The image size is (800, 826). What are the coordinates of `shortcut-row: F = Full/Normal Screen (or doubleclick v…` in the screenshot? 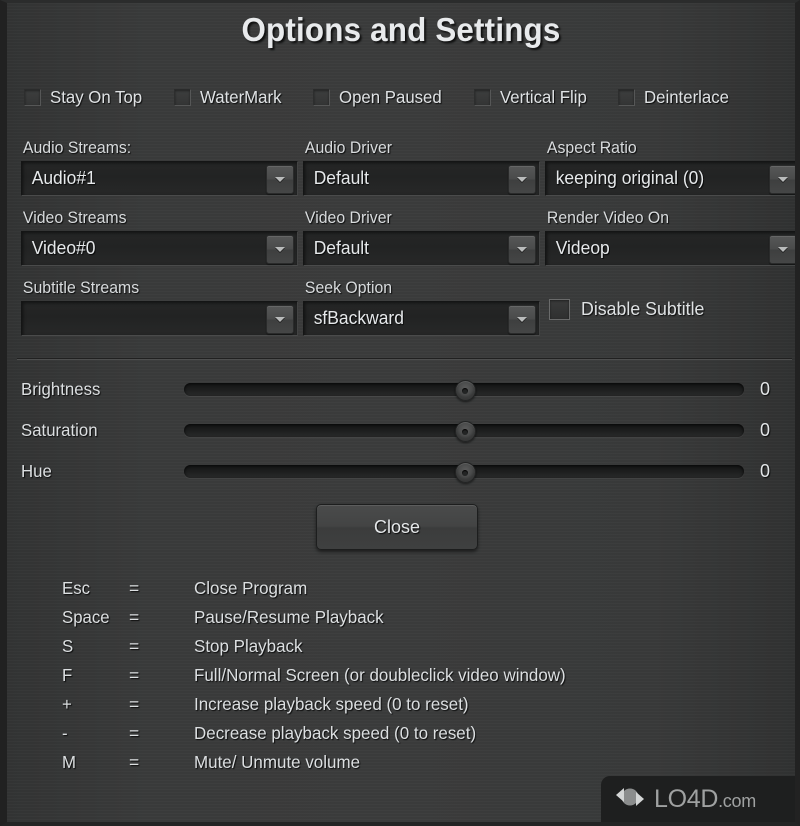 It's located at (402, 679).